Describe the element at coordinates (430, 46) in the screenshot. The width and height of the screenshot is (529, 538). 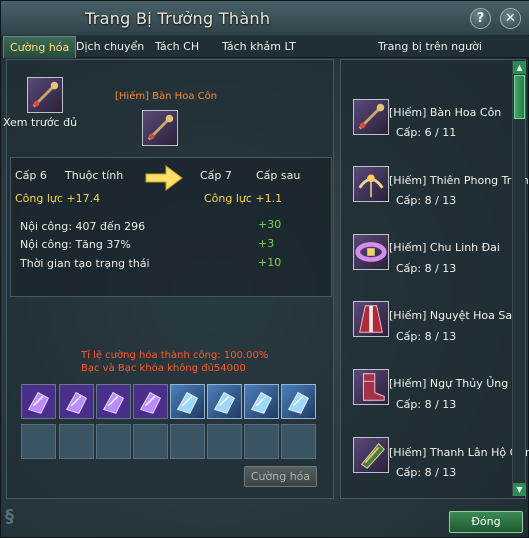
I see `equipped-header: Trang bị trên người` at that location.